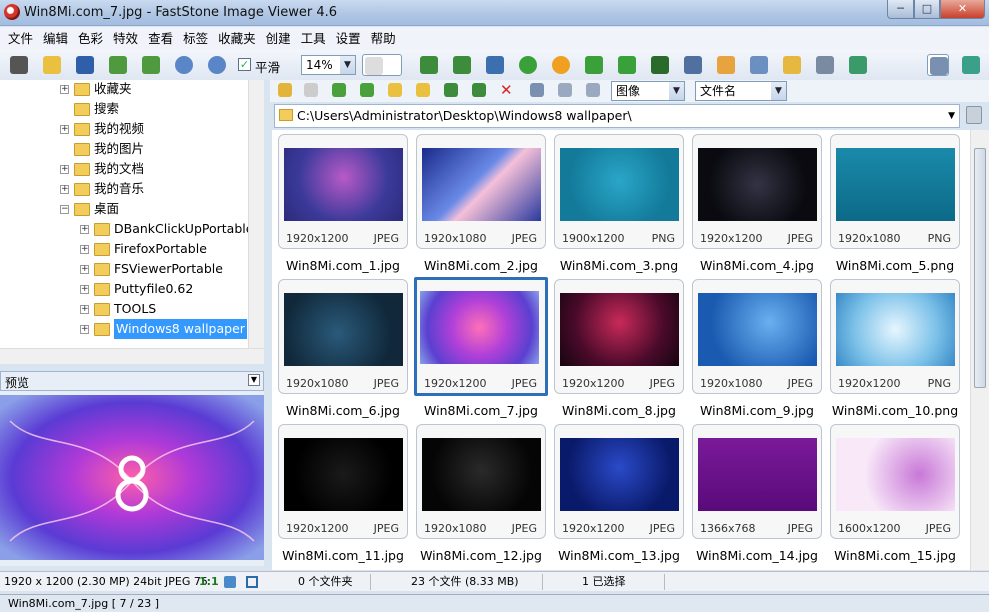 Image resolution: width=989 pixels, height=612 pixels. What do you see at coordinates (648, 91) in the screenshot?
I see `filter-select: 图像 ▼` at bounding box center [648, 91].